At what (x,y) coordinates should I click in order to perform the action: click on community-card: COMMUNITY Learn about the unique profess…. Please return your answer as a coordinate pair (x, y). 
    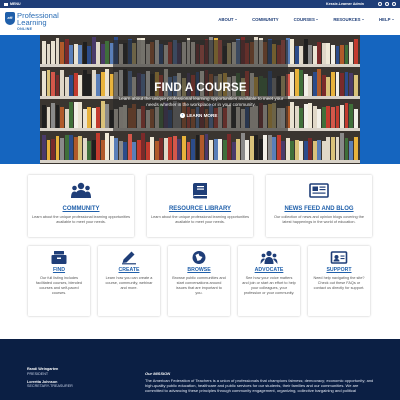
    Looking at the image, I should click on (81, 206).